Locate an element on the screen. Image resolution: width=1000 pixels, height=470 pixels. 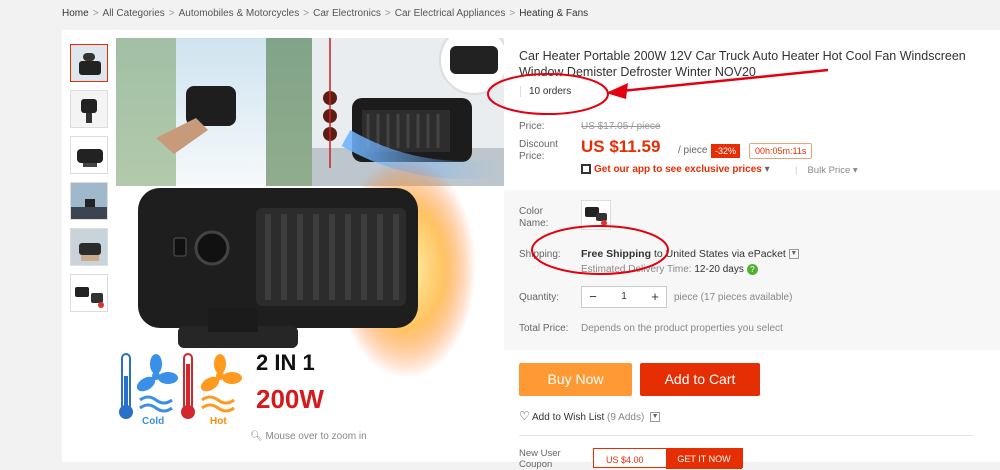
thumbnail-list is located at coordinates (90, 182).